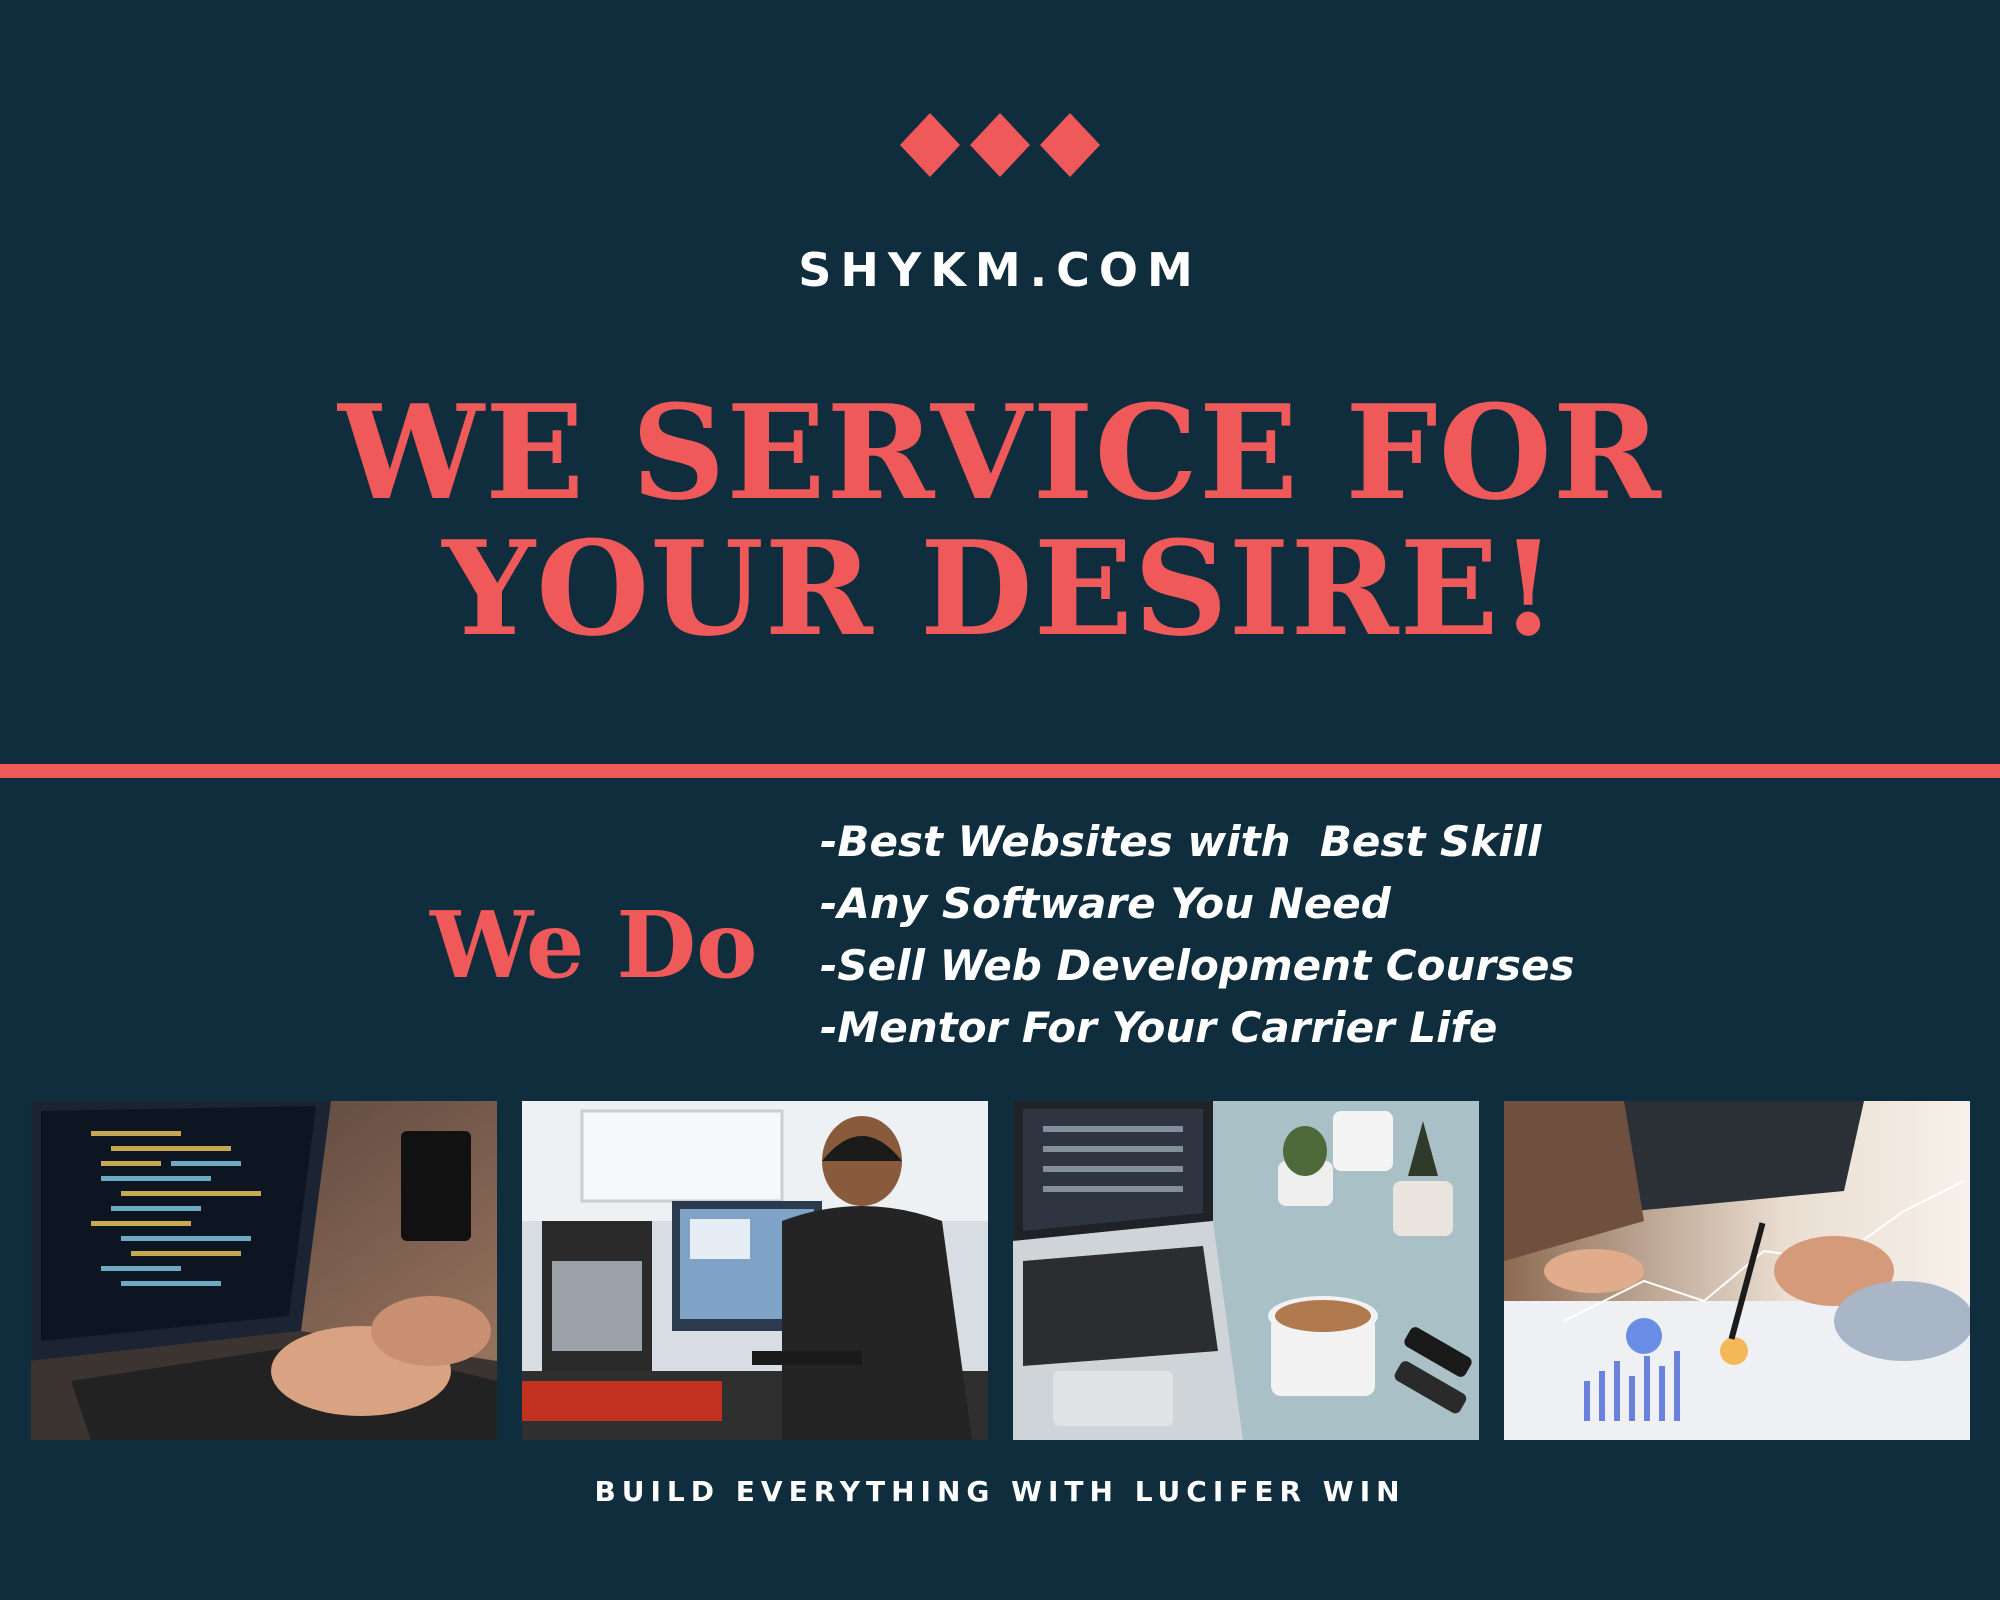 The height and width of the screenshot is (1600, 2000). Describe the element at coordinates (1000, 452) in the screenshot. I see `headline-line-1: WE SERVICE FOR` at that location.